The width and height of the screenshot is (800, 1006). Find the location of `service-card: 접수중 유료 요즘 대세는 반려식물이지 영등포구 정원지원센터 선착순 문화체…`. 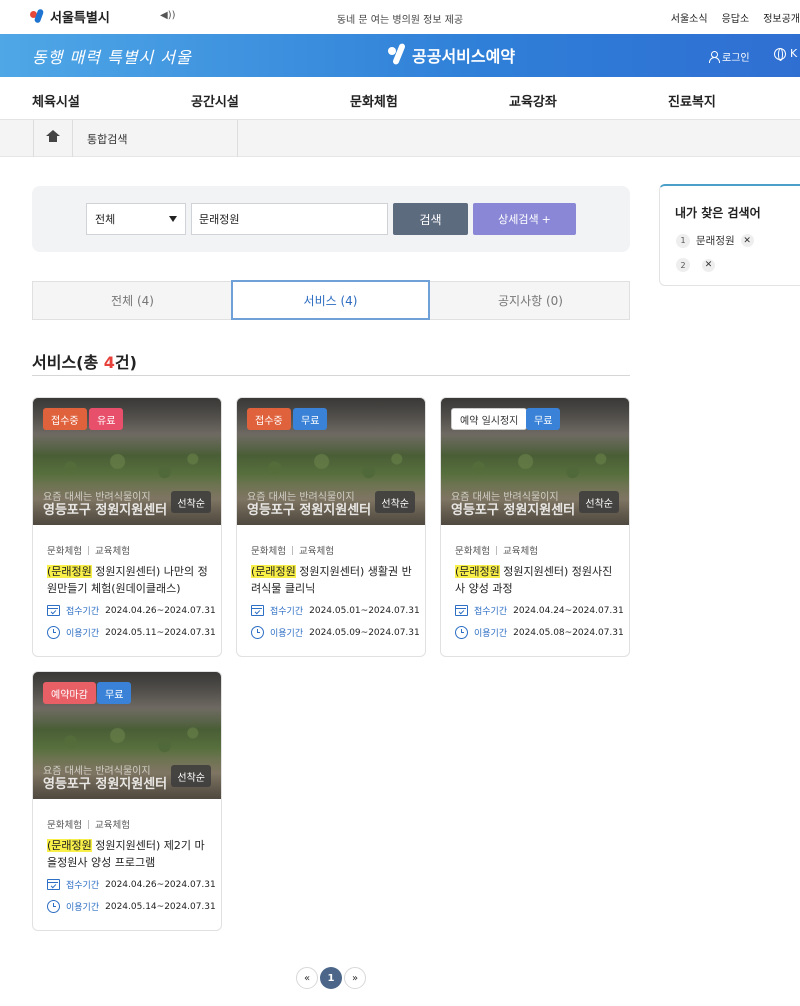

service-card: 접수중 유료 요즘 대세는 반려식물이지 영등포구 정원지원센터 선착순 문화체… is located at coordinates (127, 527).